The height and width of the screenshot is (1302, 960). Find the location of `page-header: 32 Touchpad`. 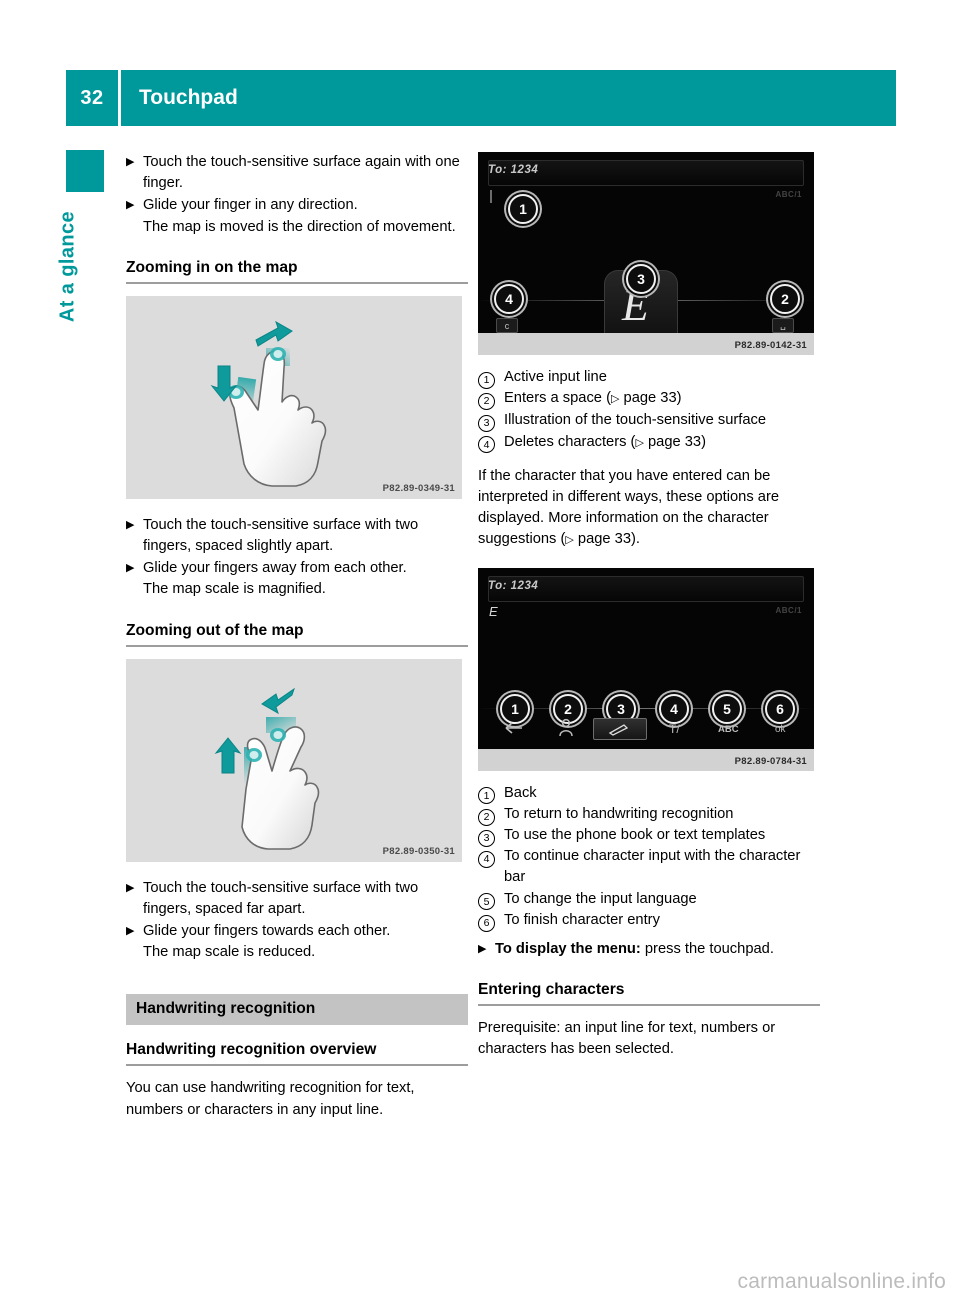

page-header: 32 Touchpad is located at coordinates (481, 98).